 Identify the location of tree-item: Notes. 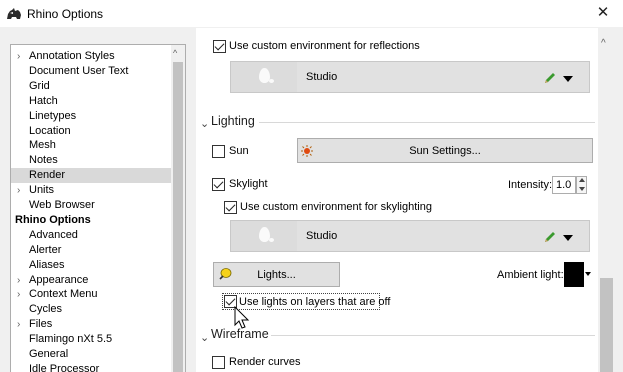
(92, 160).